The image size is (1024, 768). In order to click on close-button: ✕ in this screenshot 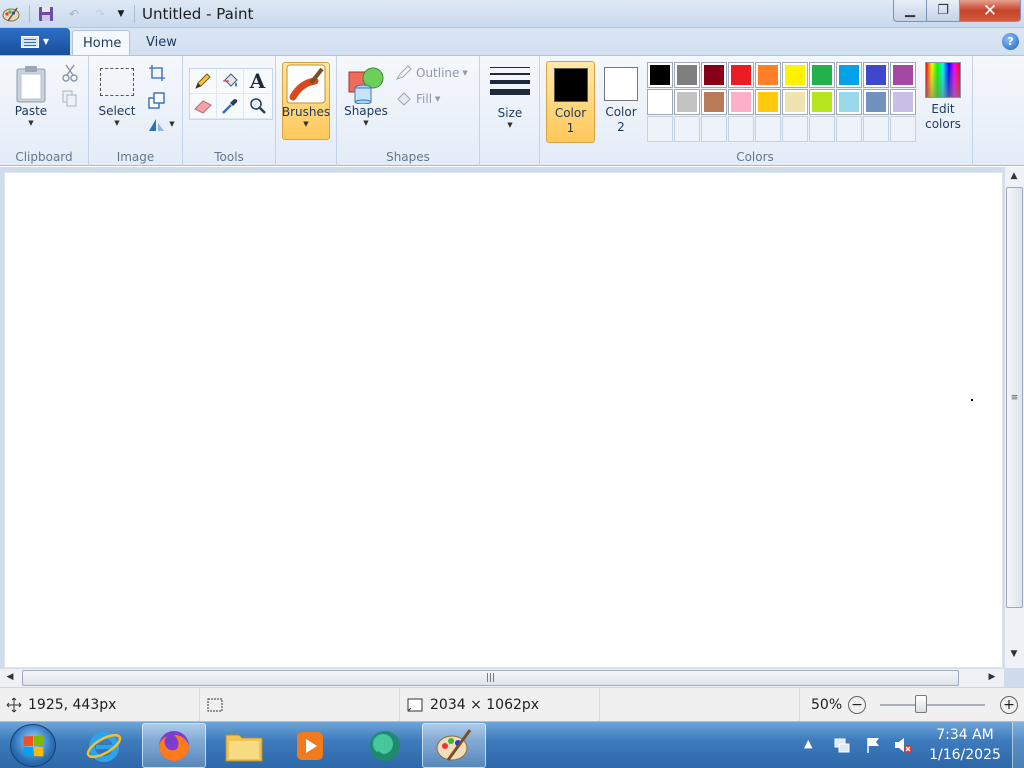, I will do `click(990, 11)`.